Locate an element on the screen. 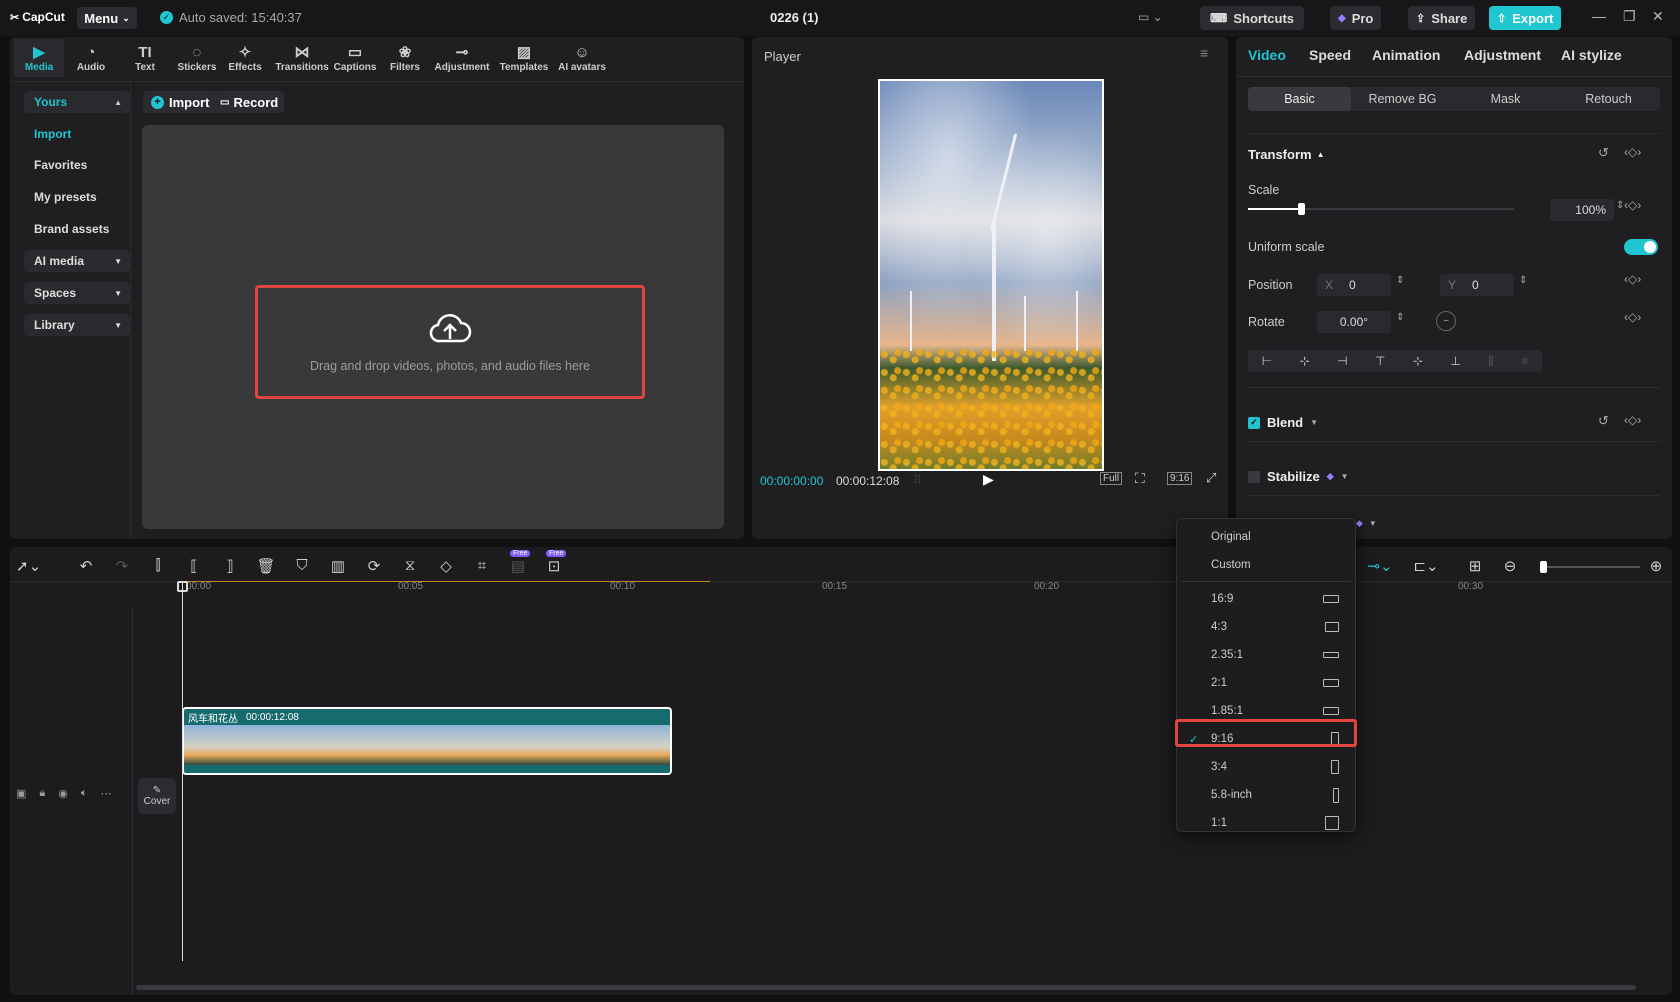 The width and height of the screenshot is (1680, 1002). ratio-option: 2:1 is located at coordinates (1266, 683).